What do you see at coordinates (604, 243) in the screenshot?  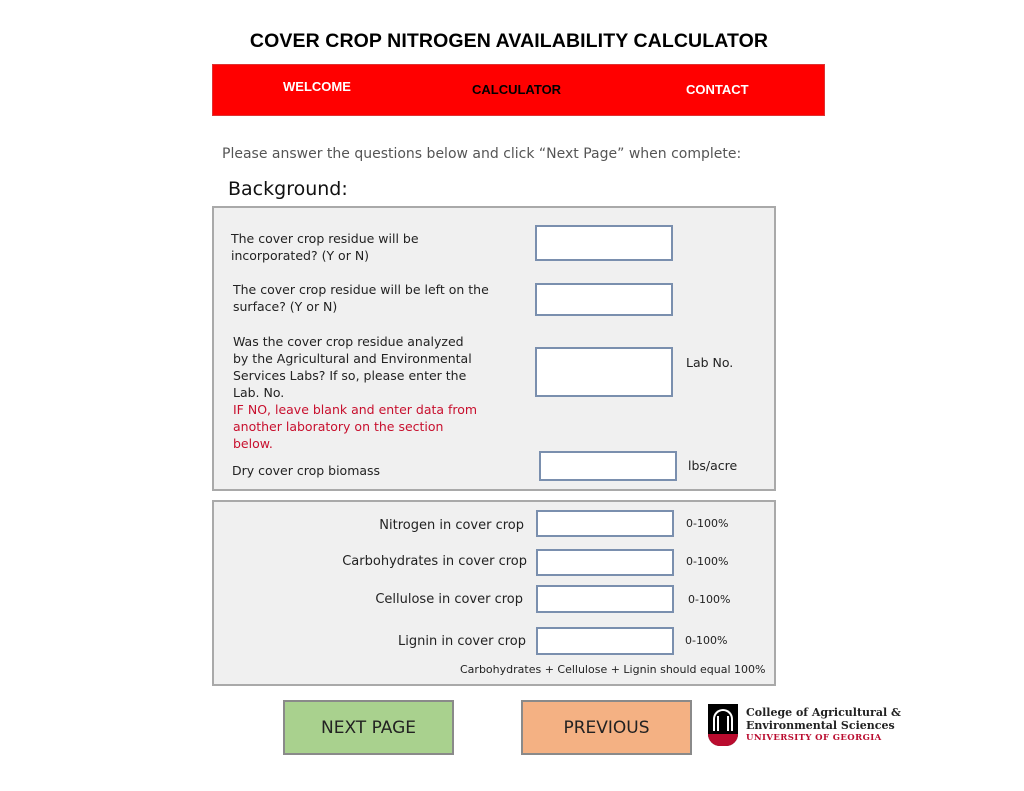 I see `incorporated-input` at bounding box center [604, 243].